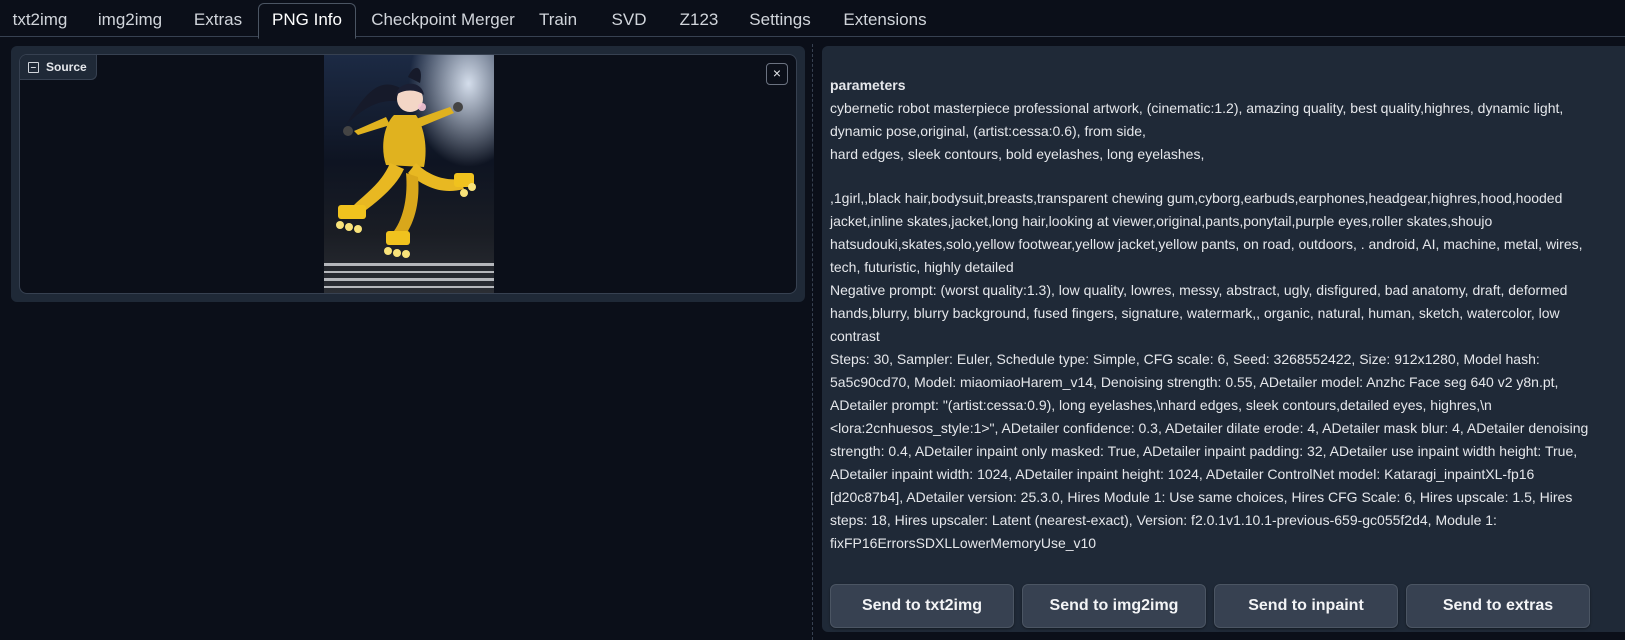 The height and width of the screenshot is (640, 1625). Describe the element at coordinates (699, 20) in the screenshot. I see `tab-z123: Z123` at that location.